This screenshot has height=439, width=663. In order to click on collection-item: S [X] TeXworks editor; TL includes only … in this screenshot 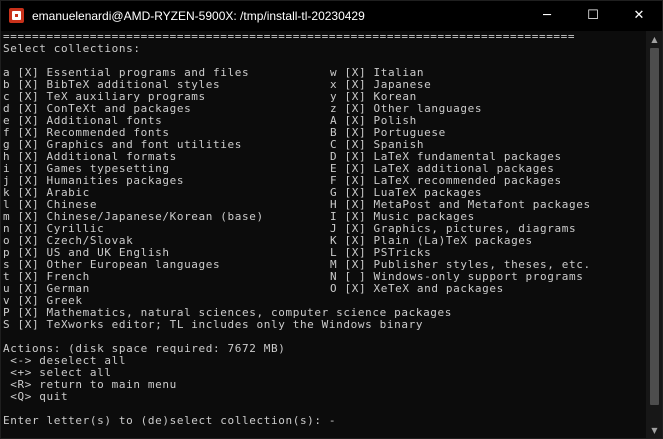, I will do `click(213, 324)`.